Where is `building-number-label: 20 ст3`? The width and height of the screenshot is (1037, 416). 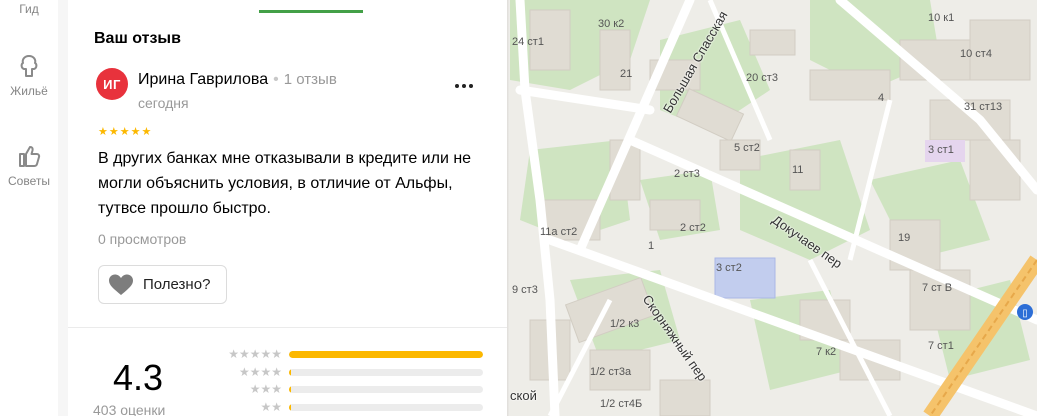 building-number-label: 20 ст3 is located at coordinates (762, 78).